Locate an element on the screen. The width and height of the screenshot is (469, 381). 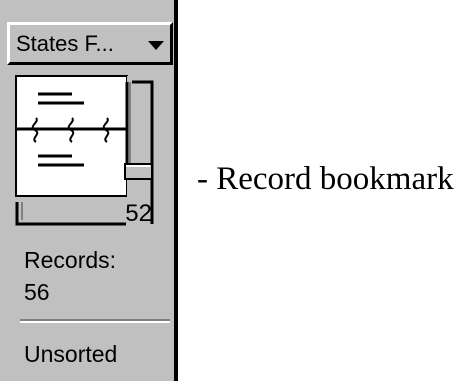
record-bookmark-callout: - Record bookmark is located at coordinates (325, 179).